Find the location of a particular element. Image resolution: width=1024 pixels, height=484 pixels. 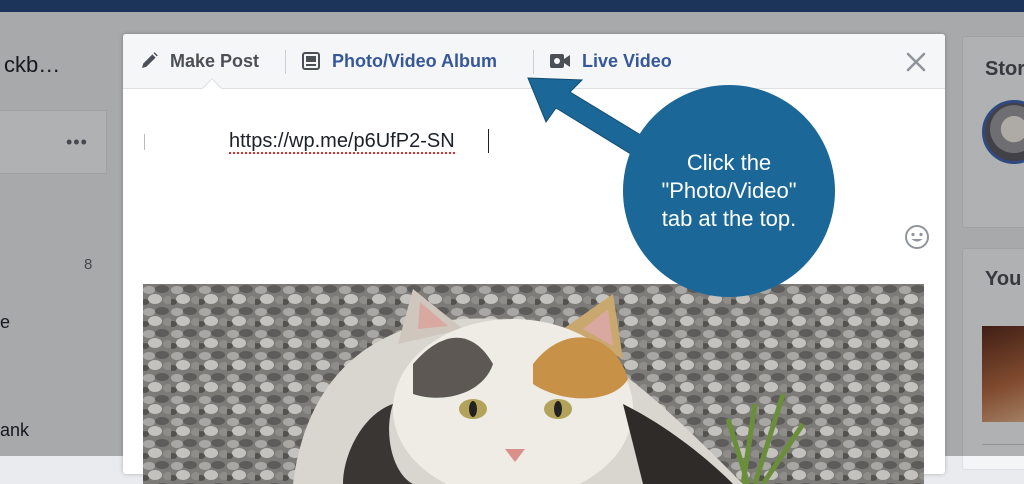

tab-photo-video-album: Photo/Video Album is located at coordinates (399, 61).